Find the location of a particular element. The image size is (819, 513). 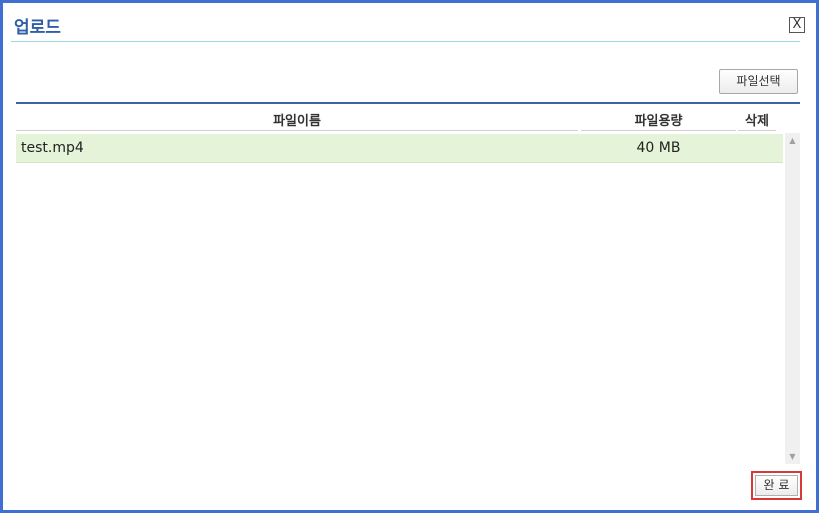

scroll-up-arrow-icon: ▲ is located at coordinates (792, 140).